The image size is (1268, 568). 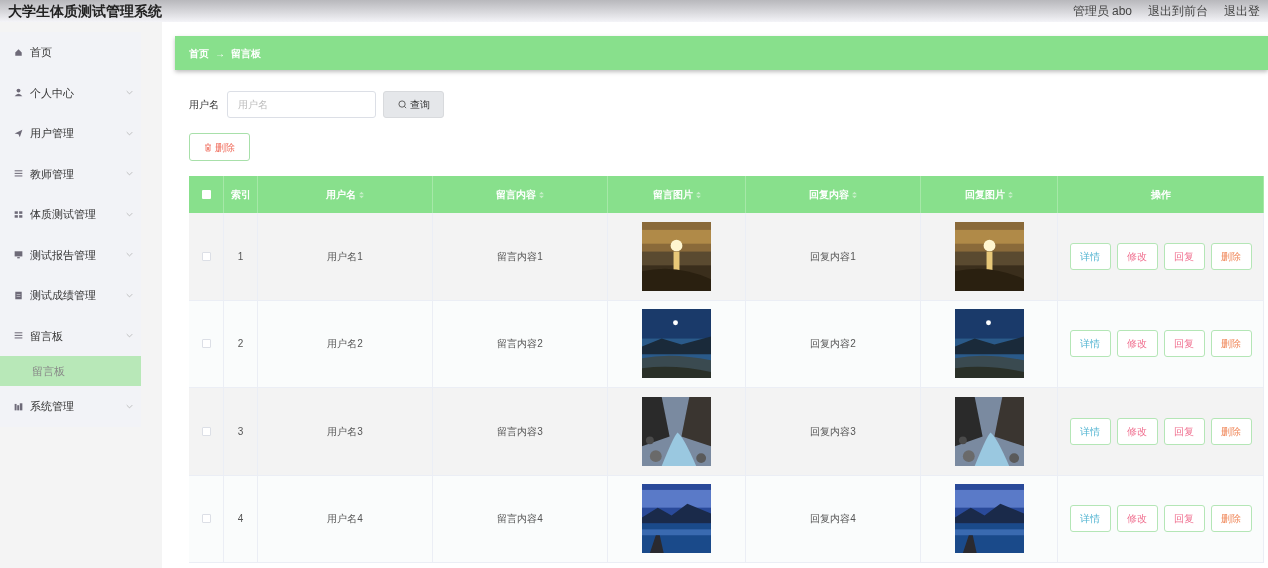 I want to click on table-cell-text: 回复内容1, so click(x=833, y=256).